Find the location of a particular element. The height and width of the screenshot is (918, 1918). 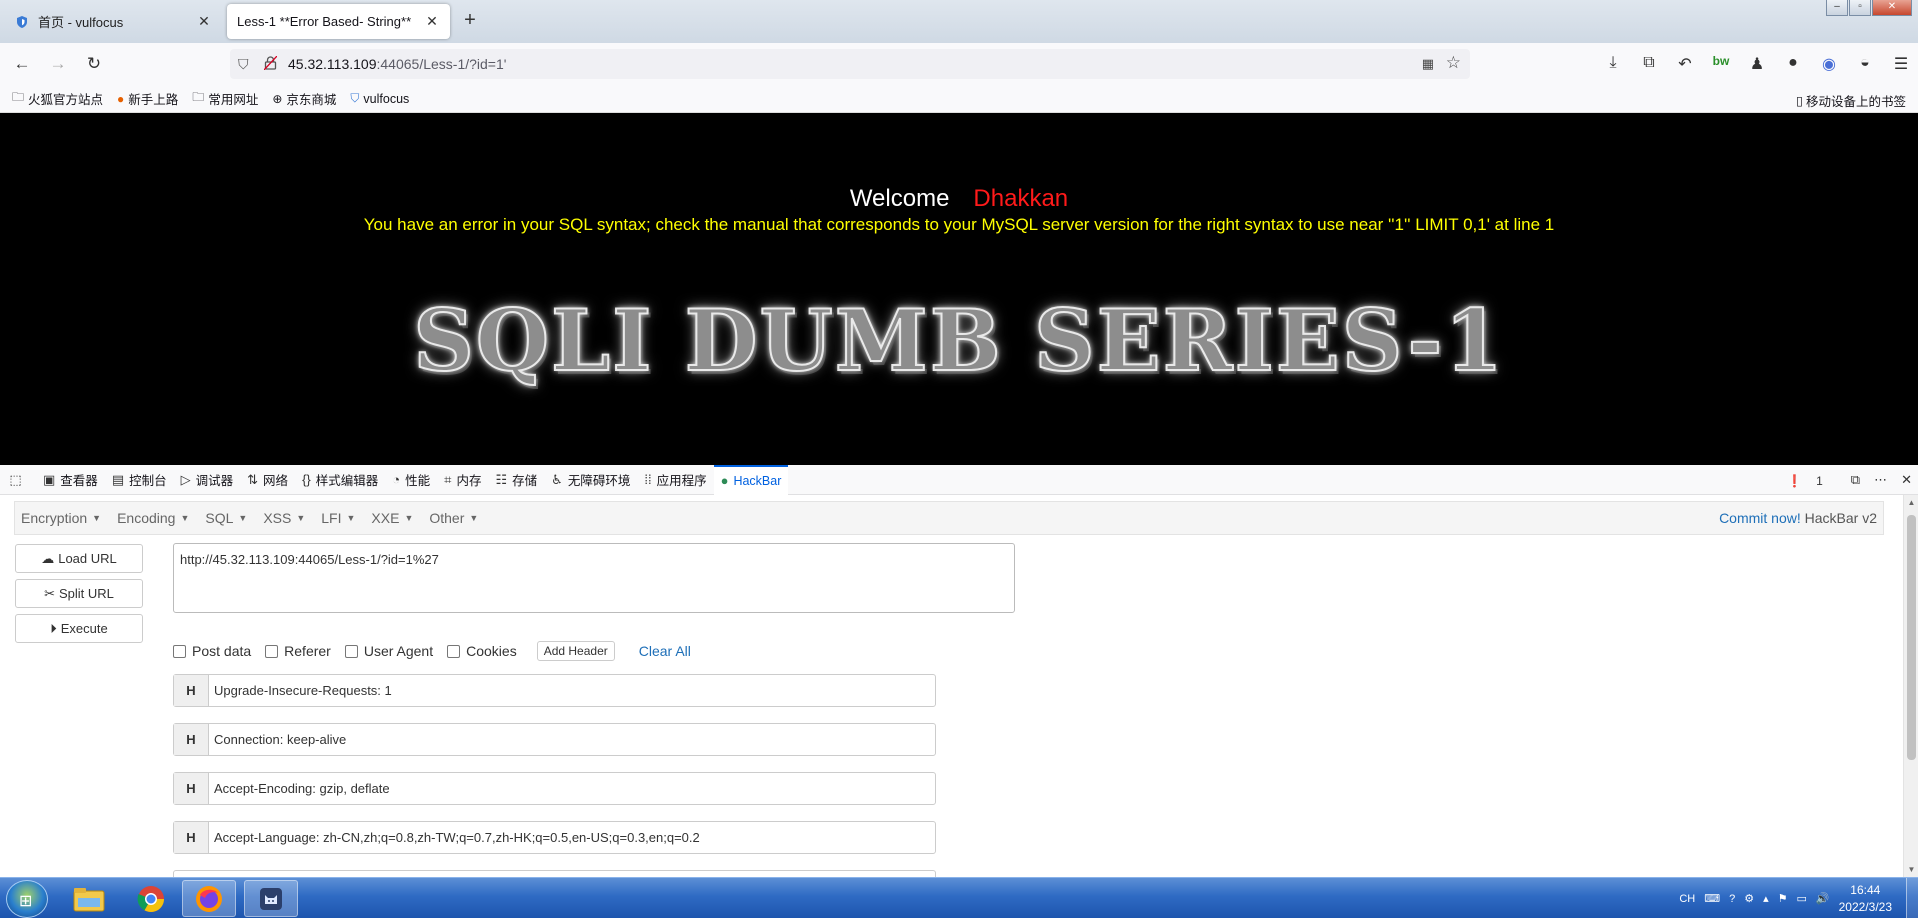

firefox-taskbar-icon is located at coordinates (209, 898).